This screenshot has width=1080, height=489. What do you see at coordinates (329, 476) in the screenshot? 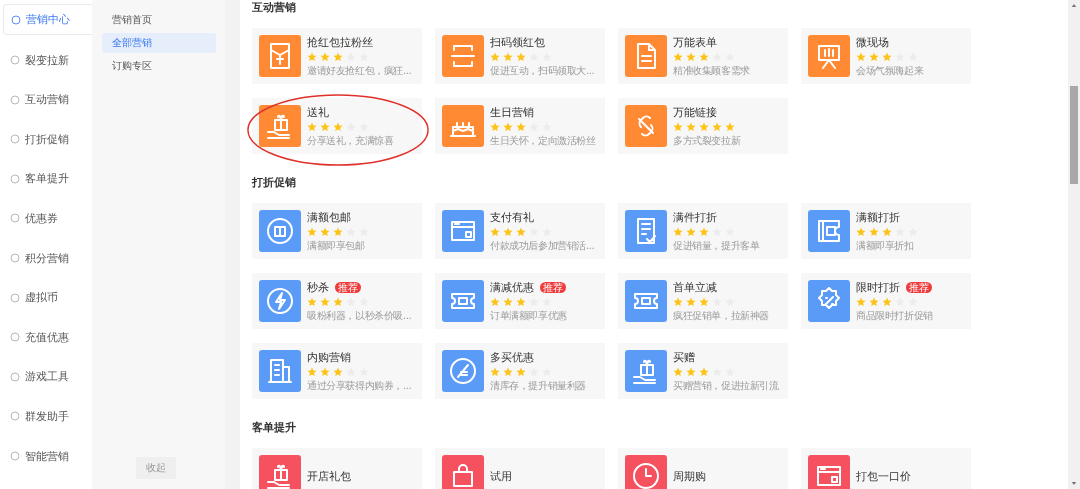
I see `card-title: 开店礼包` at bounding box center [329, 476].